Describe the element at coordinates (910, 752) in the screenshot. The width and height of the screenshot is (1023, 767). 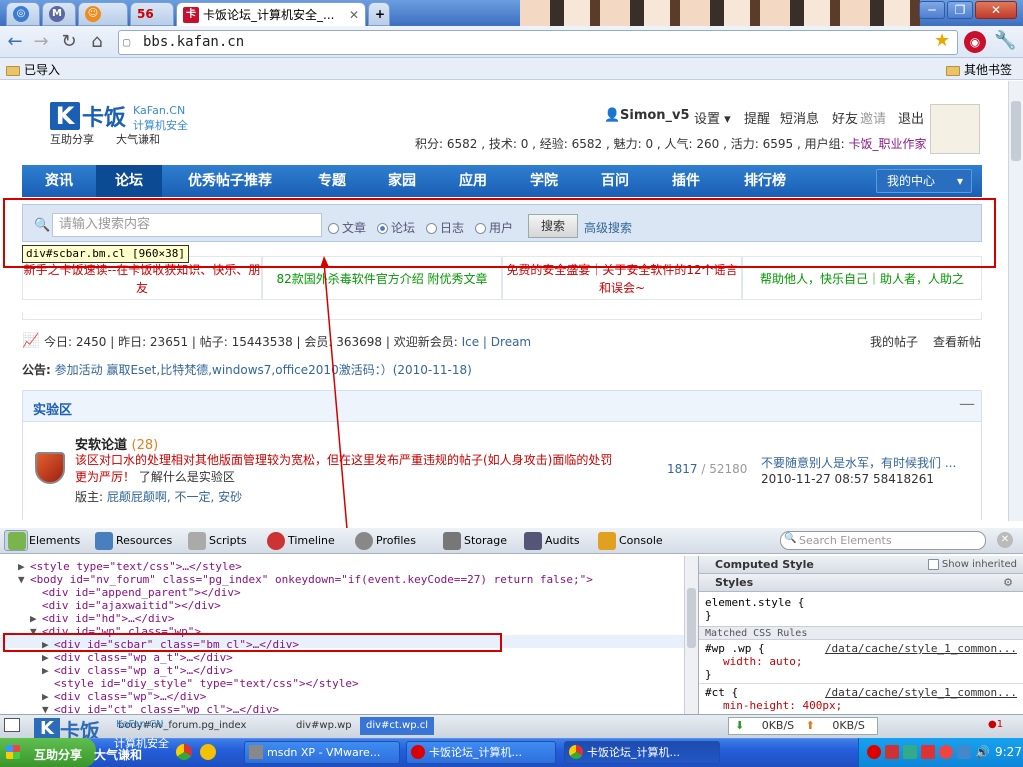
I see `tray-network-icon` at that location.